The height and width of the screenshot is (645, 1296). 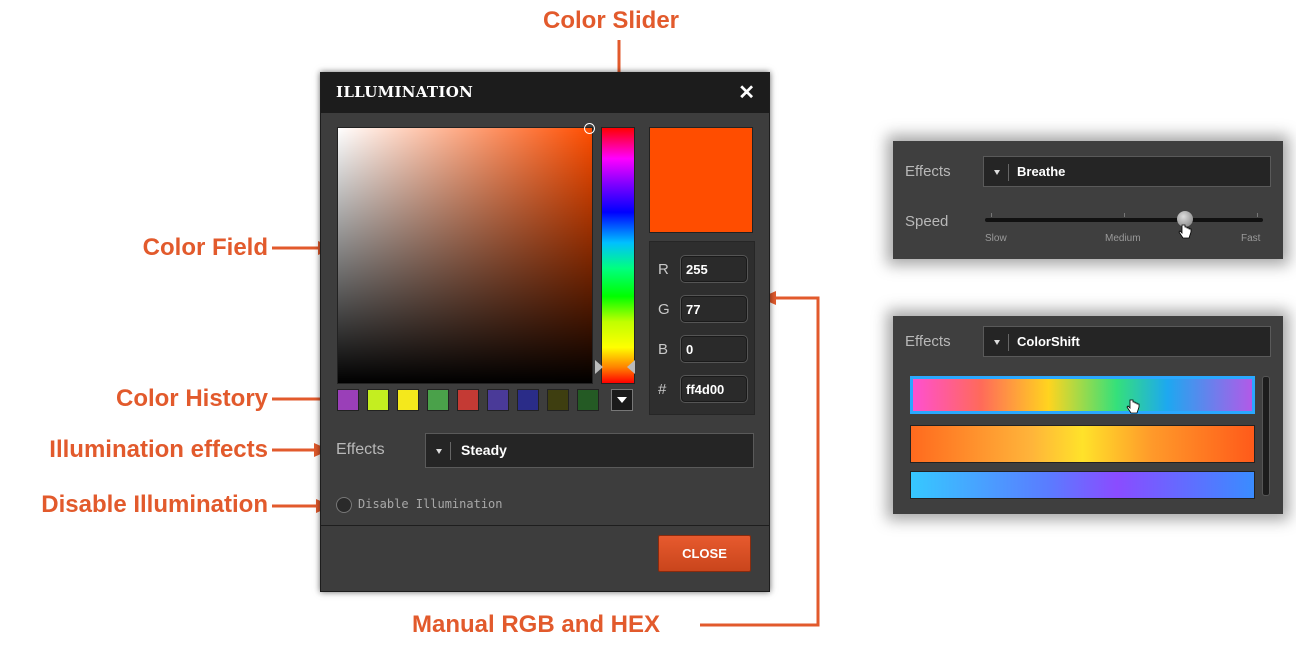 What do you see at coordinates (714, 389) in the screenshot?
I see `hex-input: ff4d00` at bounding box center [714, 389].